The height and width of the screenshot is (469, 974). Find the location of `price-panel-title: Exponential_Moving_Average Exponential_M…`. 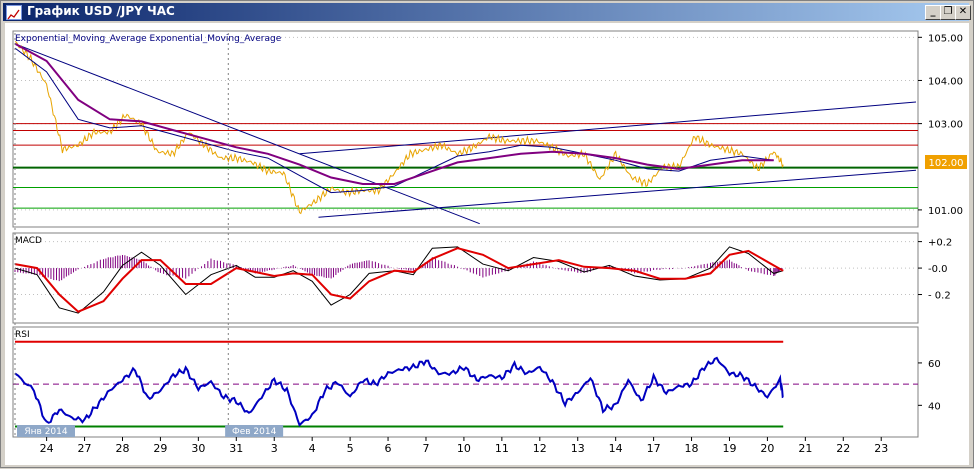

price-panel-title: Exponential_Moving_Average Exponential_M… is located at coordinates (148, 39).